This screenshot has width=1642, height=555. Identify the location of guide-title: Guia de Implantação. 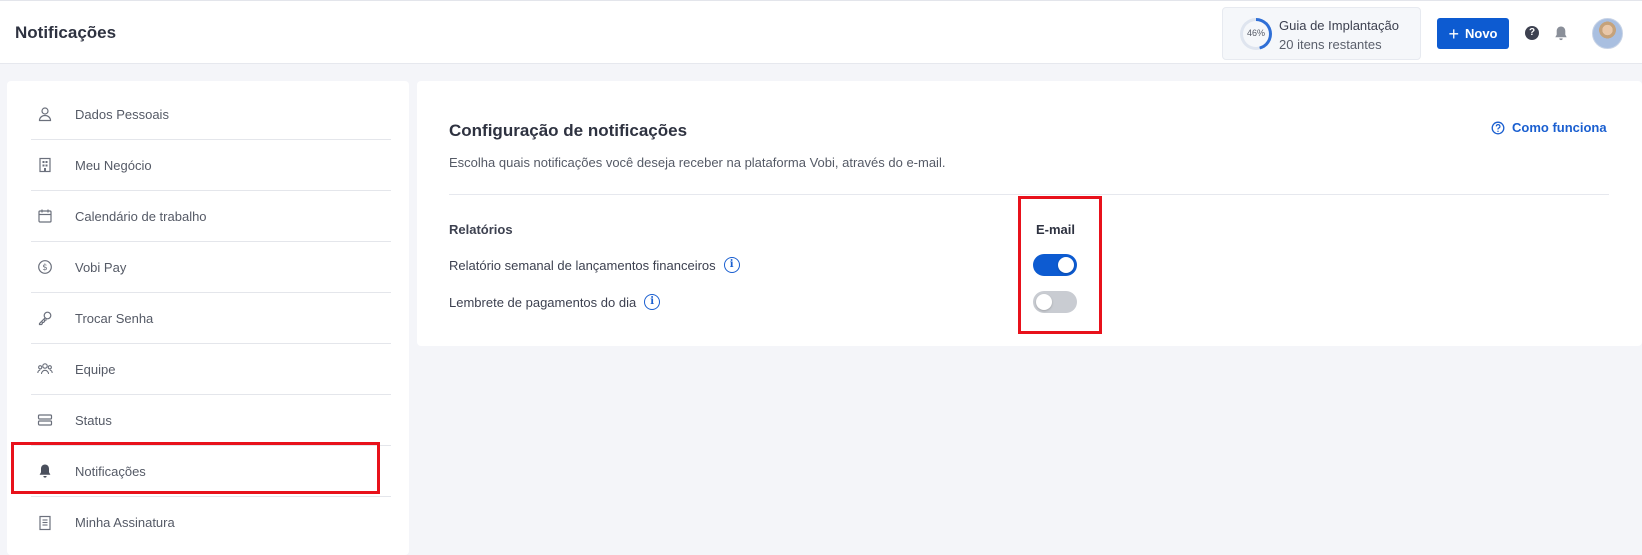
(1339, 25).